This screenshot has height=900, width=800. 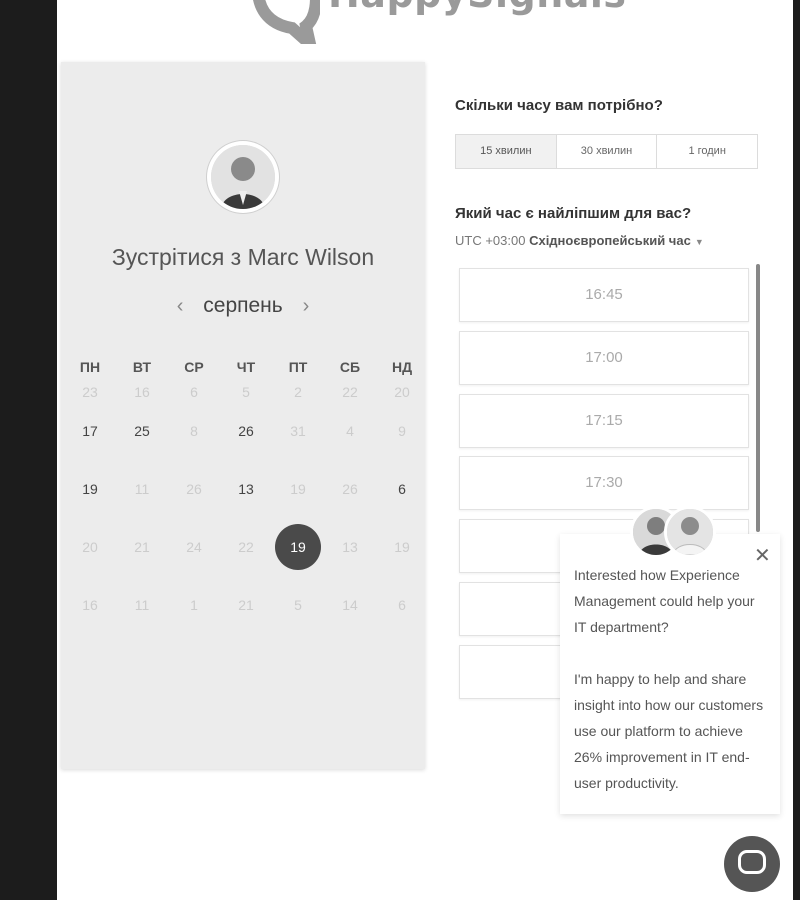 What do you see at coordinates (298, 392) in the screenshot?
I see `calendar-day: 2` at bounding box center [298, 392].